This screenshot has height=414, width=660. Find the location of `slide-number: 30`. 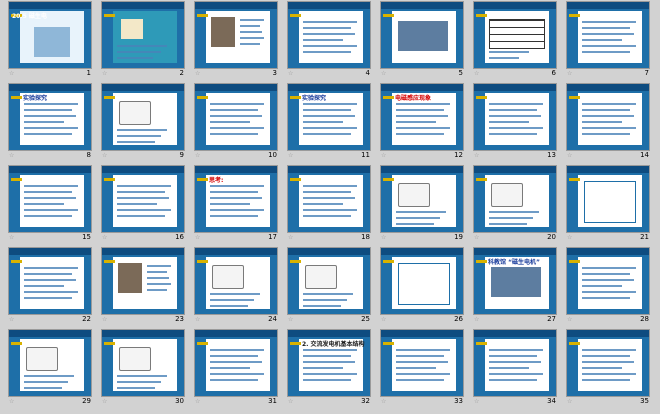

slide-number: 30 is located at coordinates (179, 401).